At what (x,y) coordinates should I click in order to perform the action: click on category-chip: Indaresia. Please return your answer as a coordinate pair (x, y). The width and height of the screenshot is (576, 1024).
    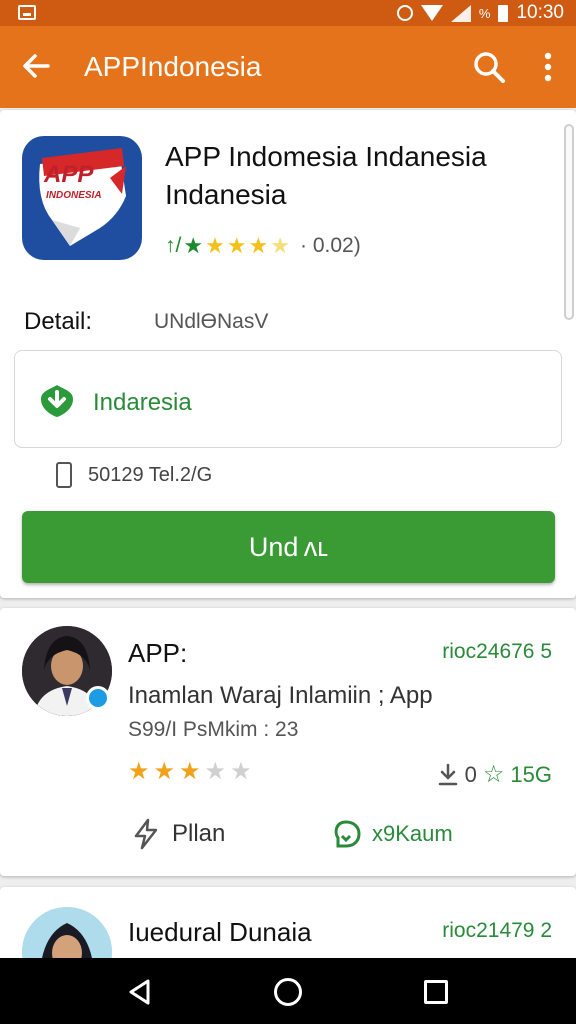
    Looking at the image, I should click on (288, 399).